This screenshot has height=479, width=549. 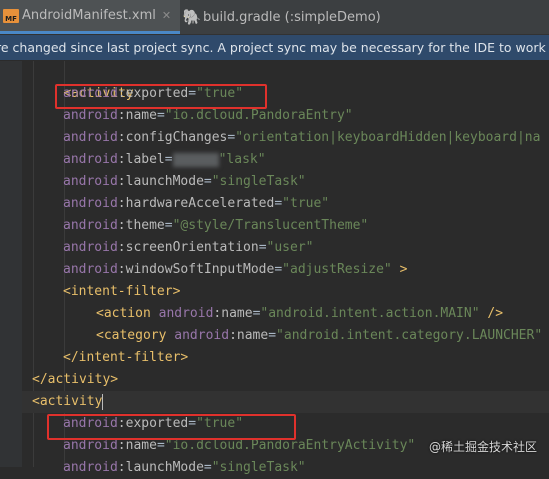 I want to click on code-line: android:hardwareAccelerated="true", so click(x=196, y=203).